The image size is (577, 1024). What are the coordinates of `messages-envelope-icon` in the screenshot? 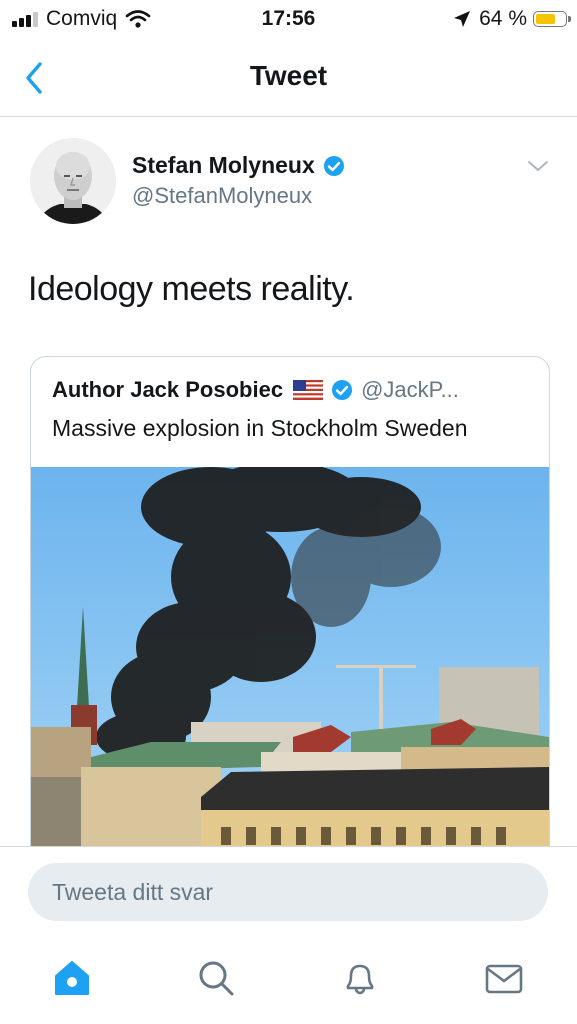 It's located at (504, 979).